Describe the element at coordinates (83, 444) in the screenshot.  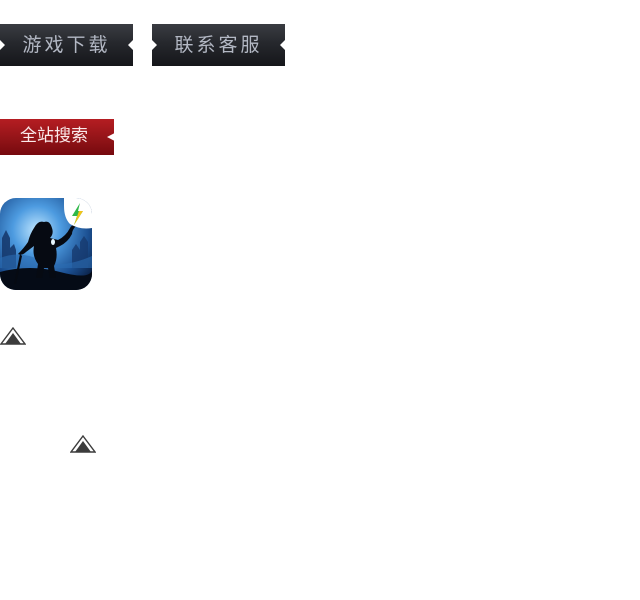
I see `back-to-top-triangle-up-icon` at that location.